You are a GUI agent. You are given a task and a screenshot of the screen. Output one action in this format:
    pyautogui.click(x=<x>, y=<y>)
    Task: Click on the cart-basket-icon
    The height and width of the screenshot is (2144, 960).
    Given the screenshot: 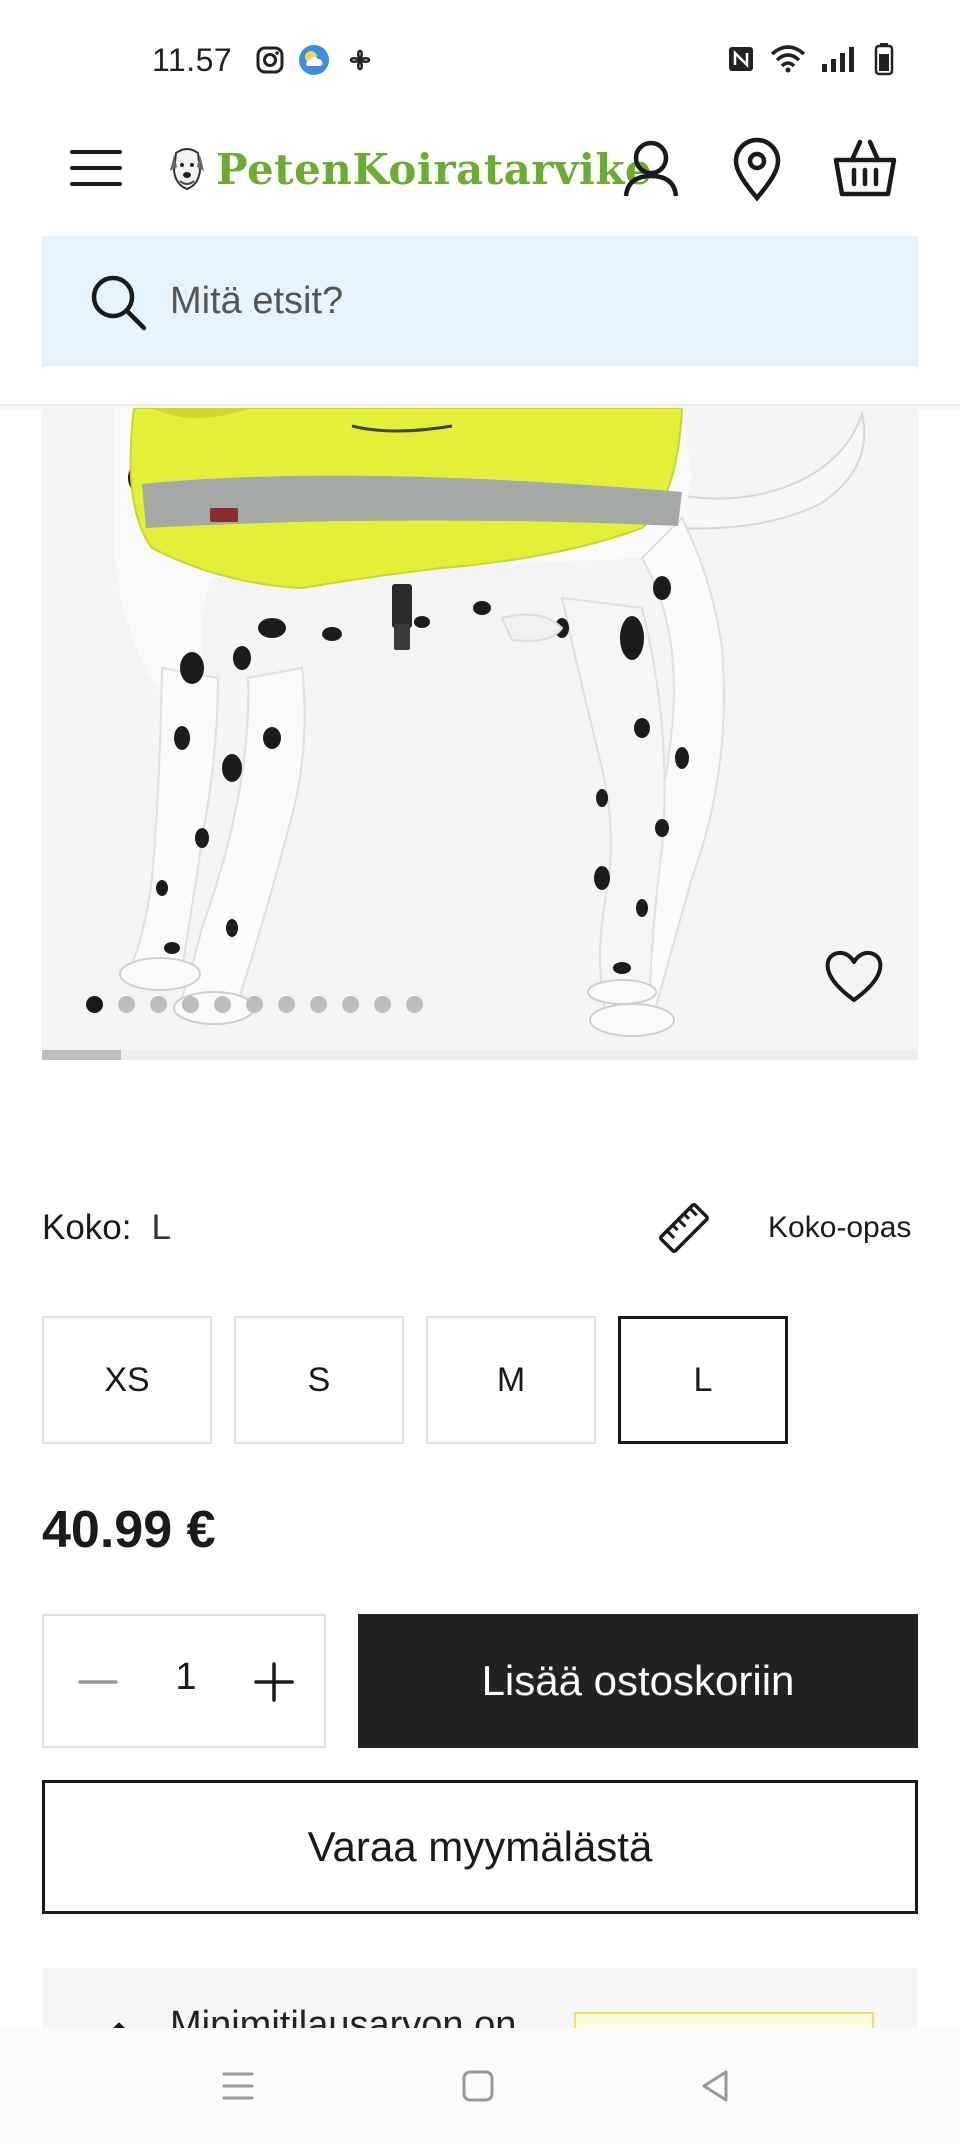 What is the action you would take?
    pyautogui.click(x=865, y=169)
    